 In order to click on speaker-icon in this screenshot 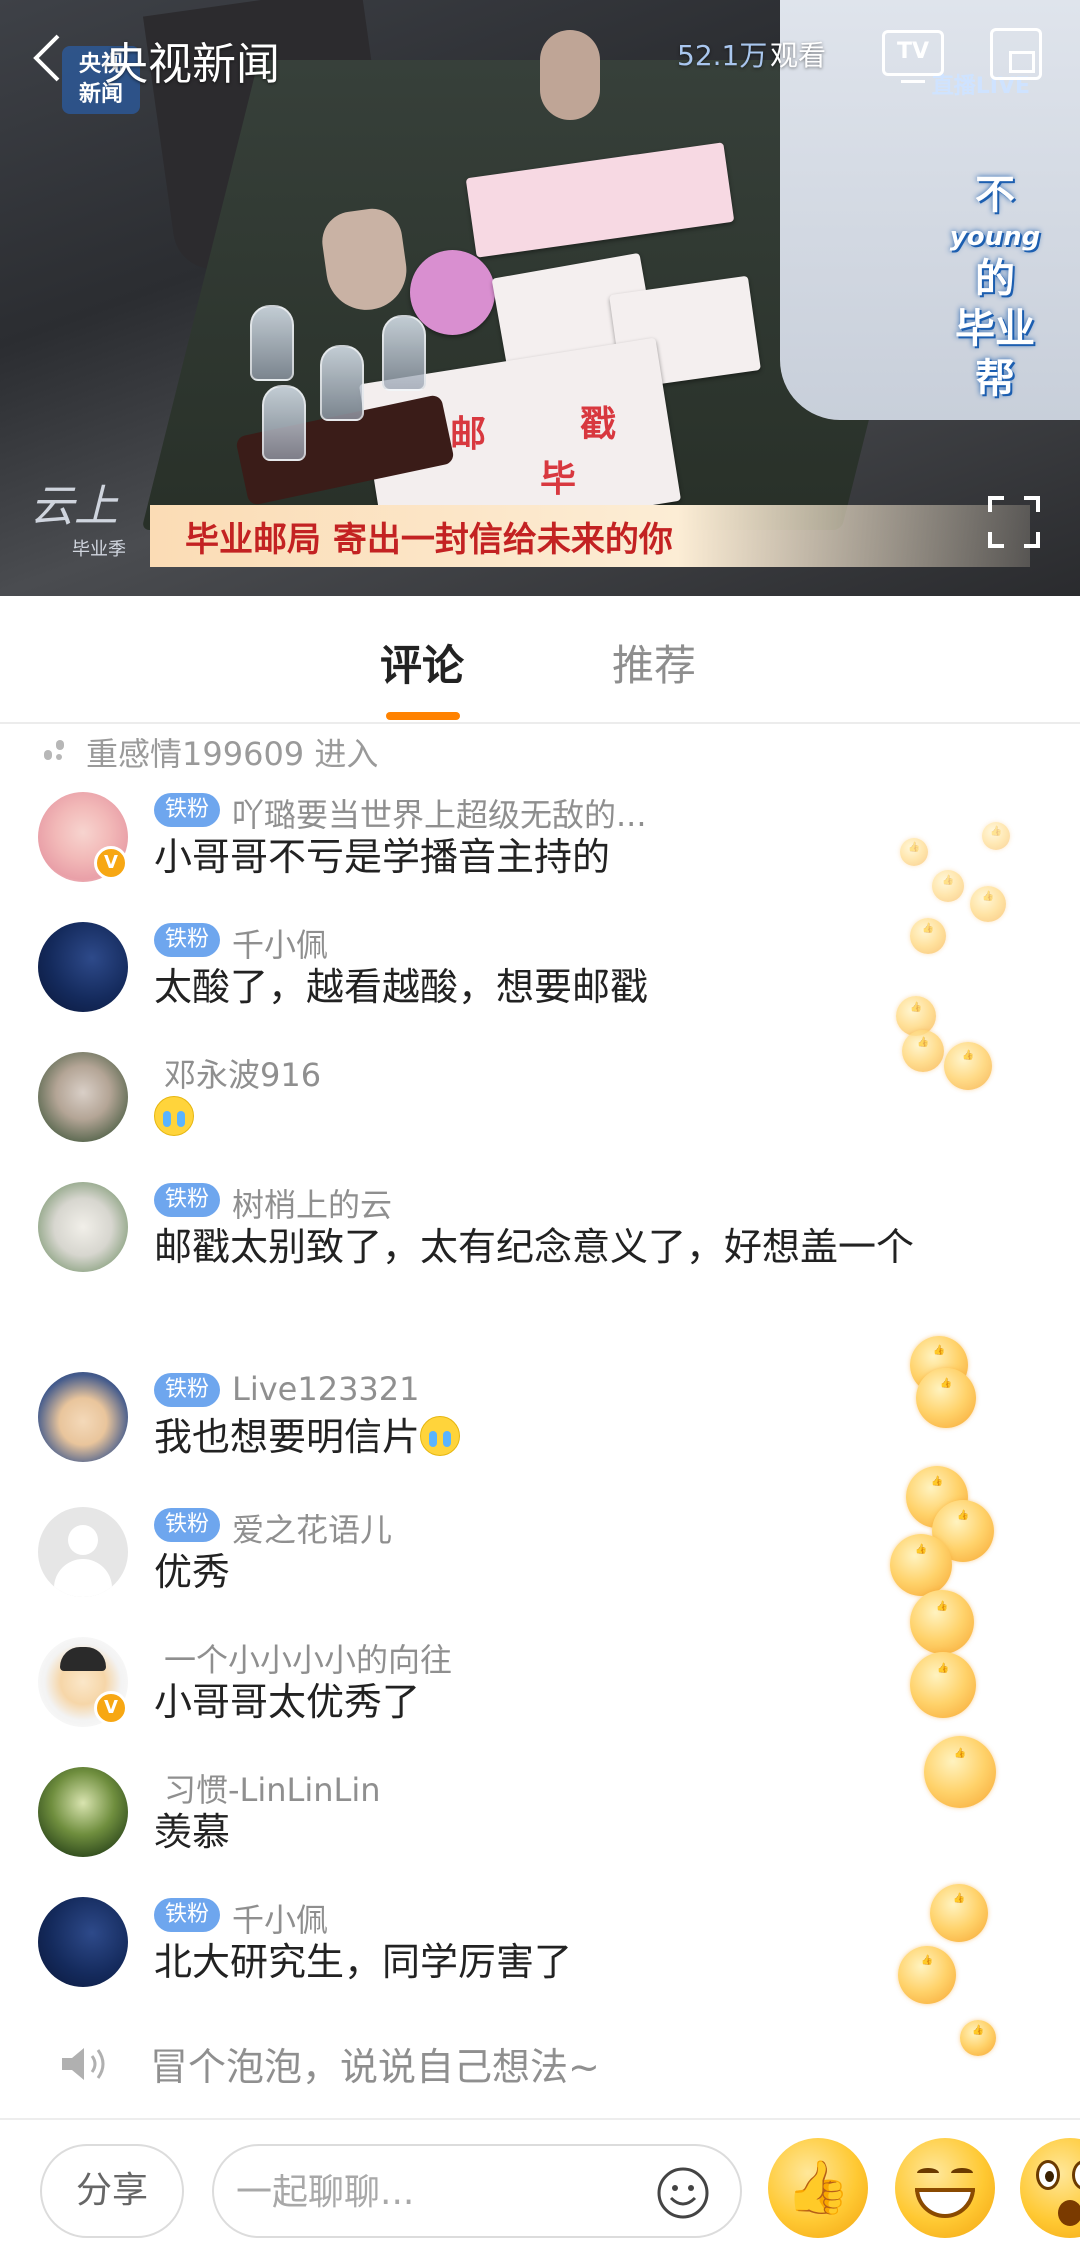, I will do `click(83, 2063)`.